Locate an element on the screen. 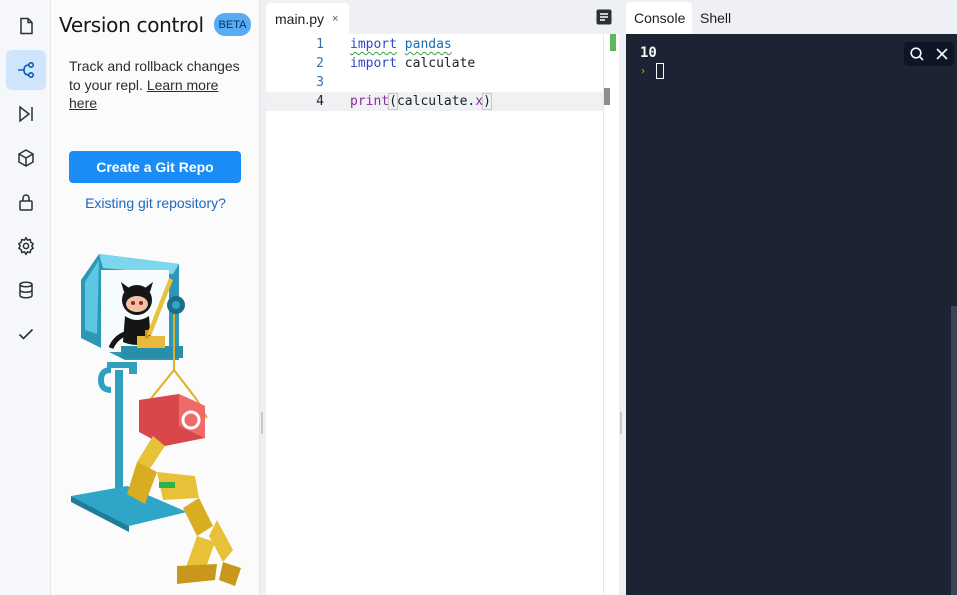 The image size is (957, 595). octocat-crane-illustration is located at coordinates (156, 420).